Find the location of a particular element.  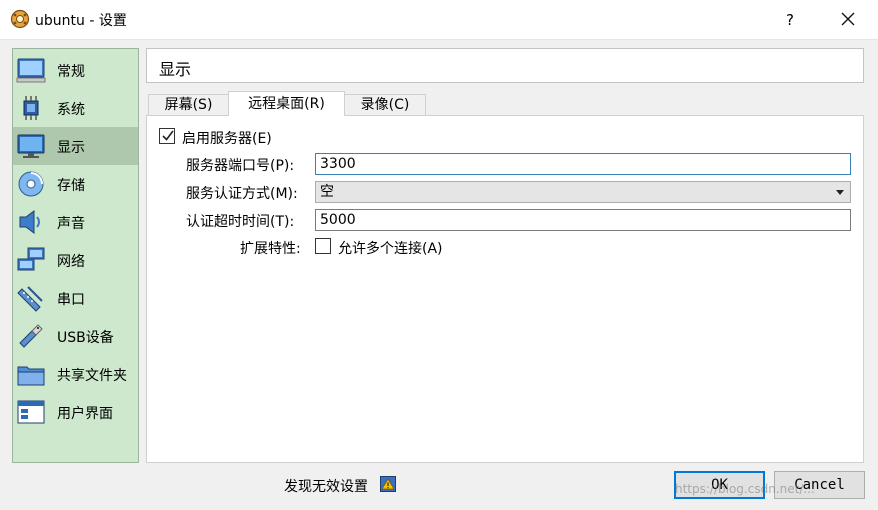

sidebar-item-label: USB设备 is located at coordinates (85, 338).